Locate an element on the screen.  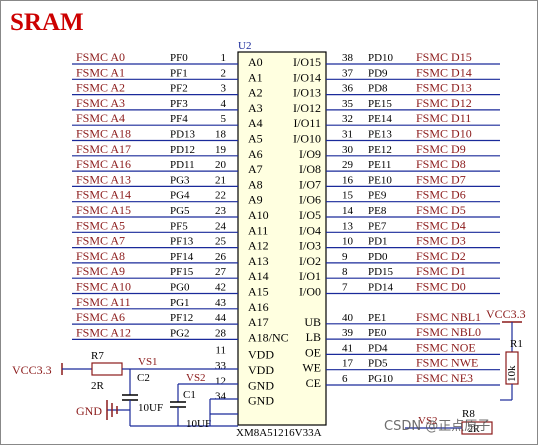
pin-number: 42 is located at coordinates (220, 288).